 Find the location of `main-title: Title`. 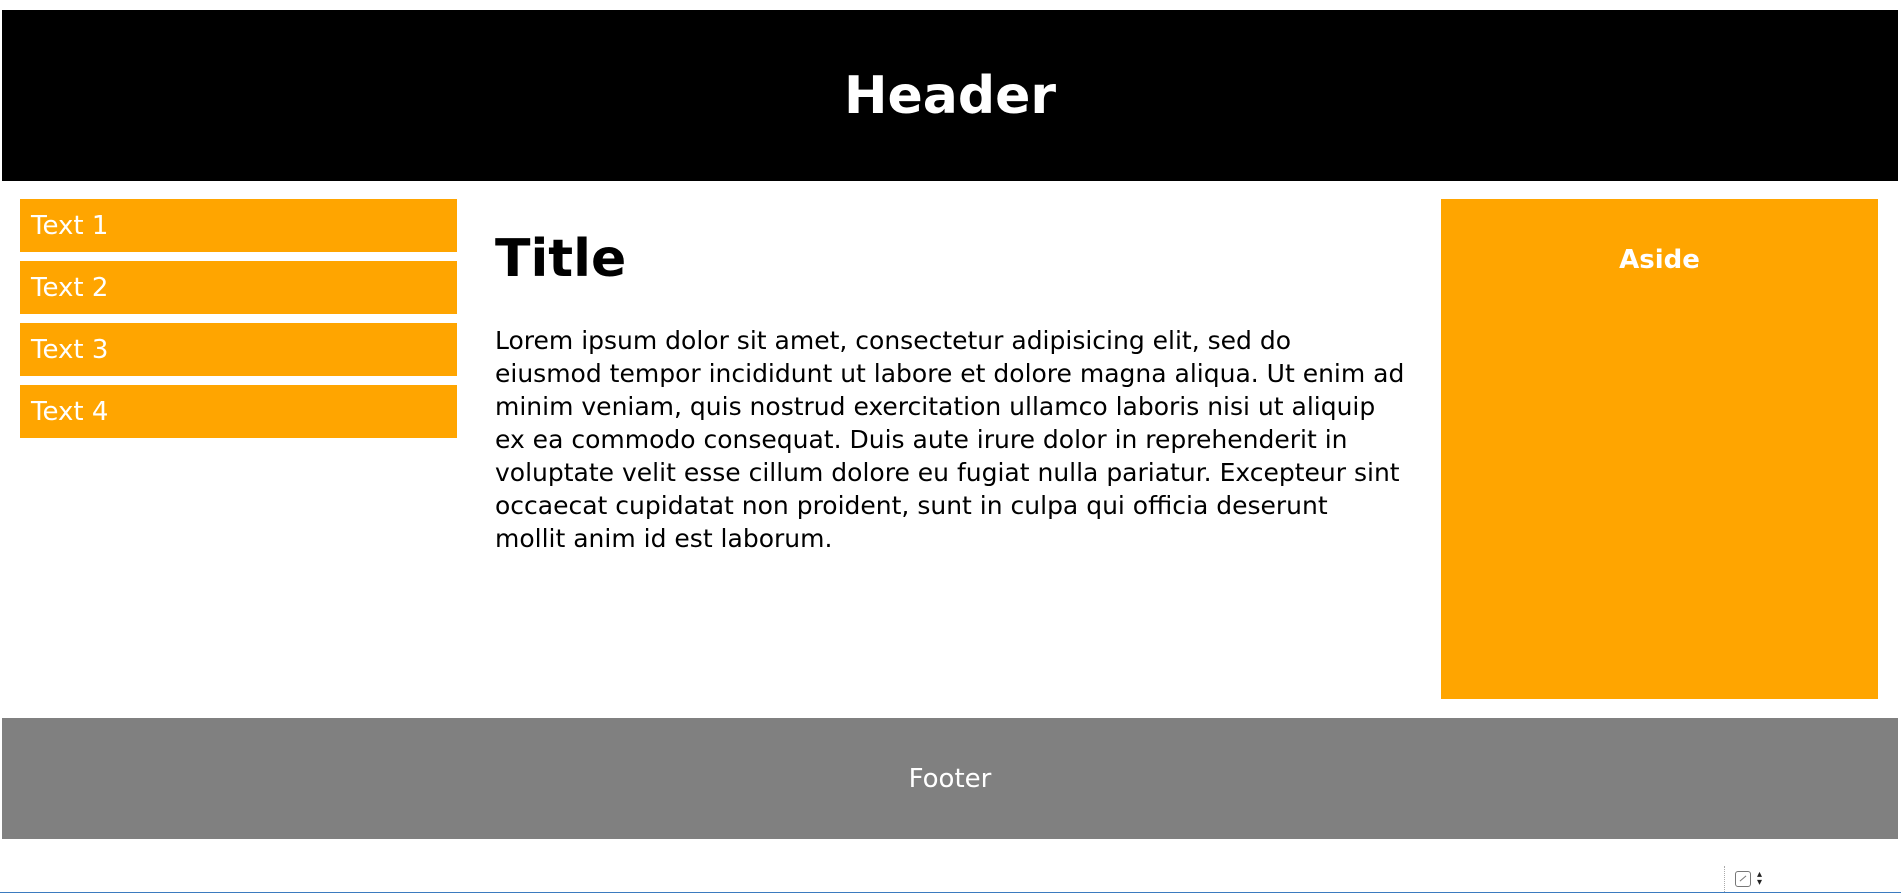

main-title: Title is located at coordinates (561, 259).